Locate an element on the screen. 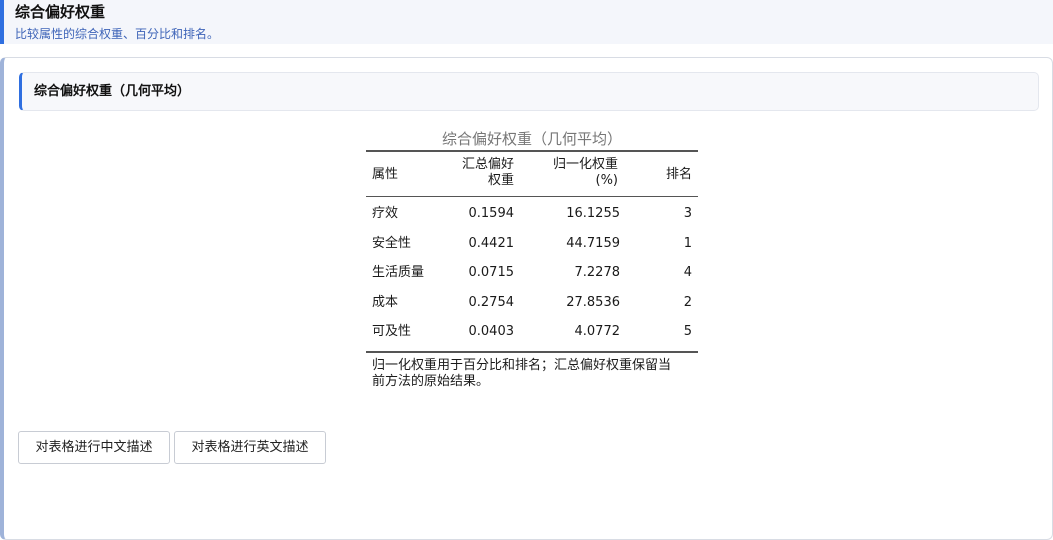 This screenshot has width=1053, height=540. column-header-normalized-weight-line1: 归一化权重 is located at coordinates (585, 164).